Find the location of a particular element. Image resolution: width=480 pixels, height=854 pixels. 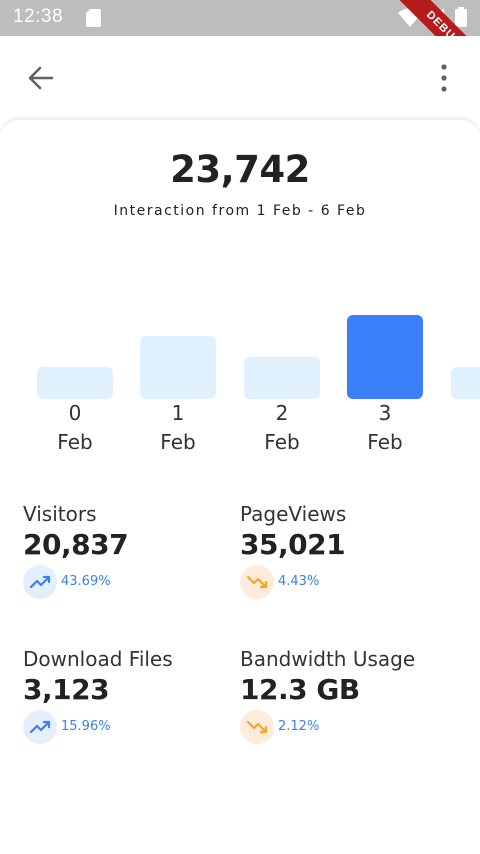

bar-partial is located at coordinates (465, 383).